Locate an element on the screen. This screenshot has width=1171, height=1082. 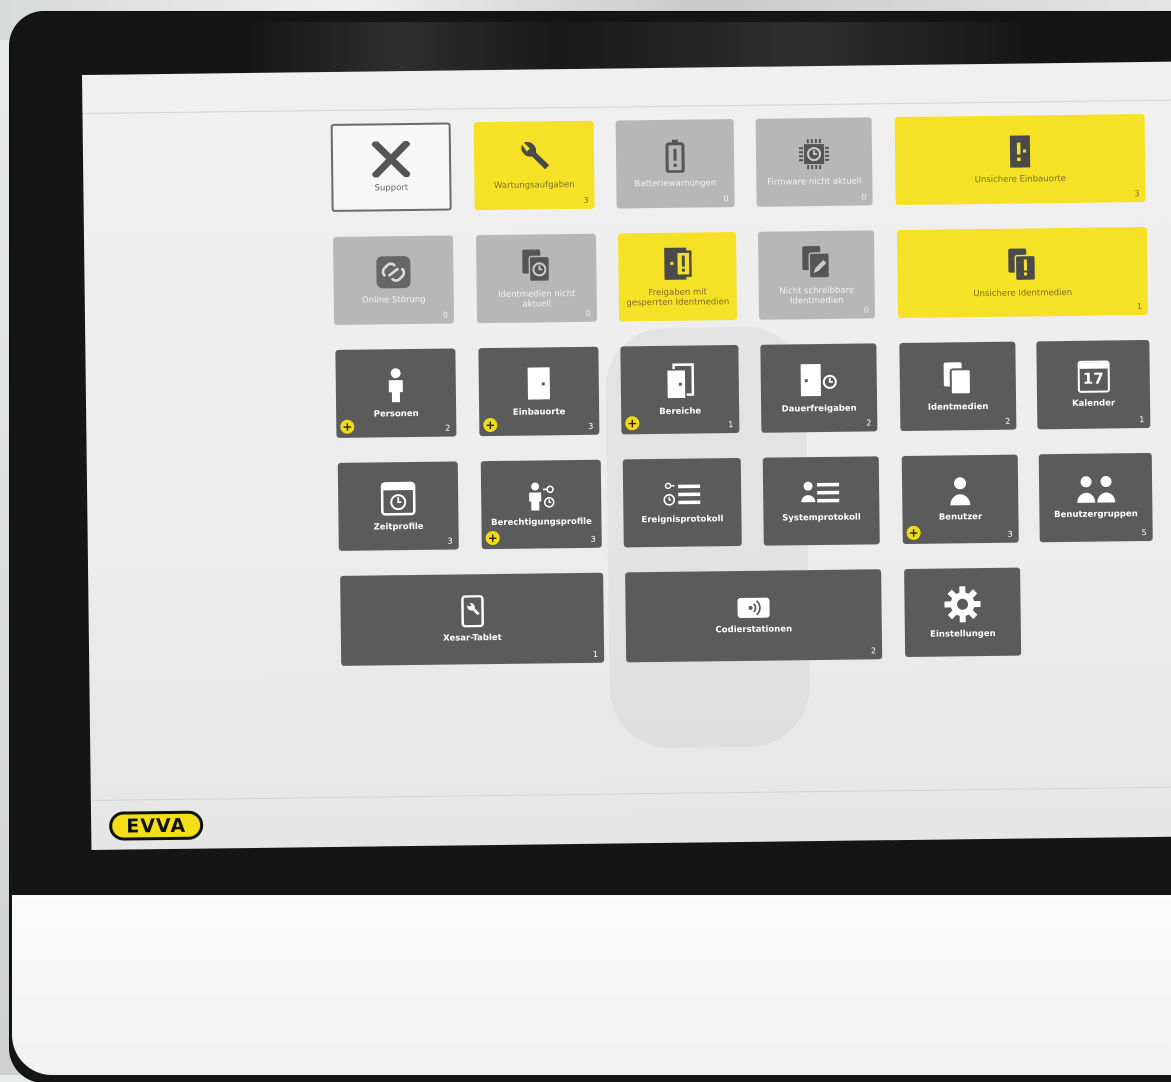
tile-label: Codierstationen is located at coordinates (754, 630).